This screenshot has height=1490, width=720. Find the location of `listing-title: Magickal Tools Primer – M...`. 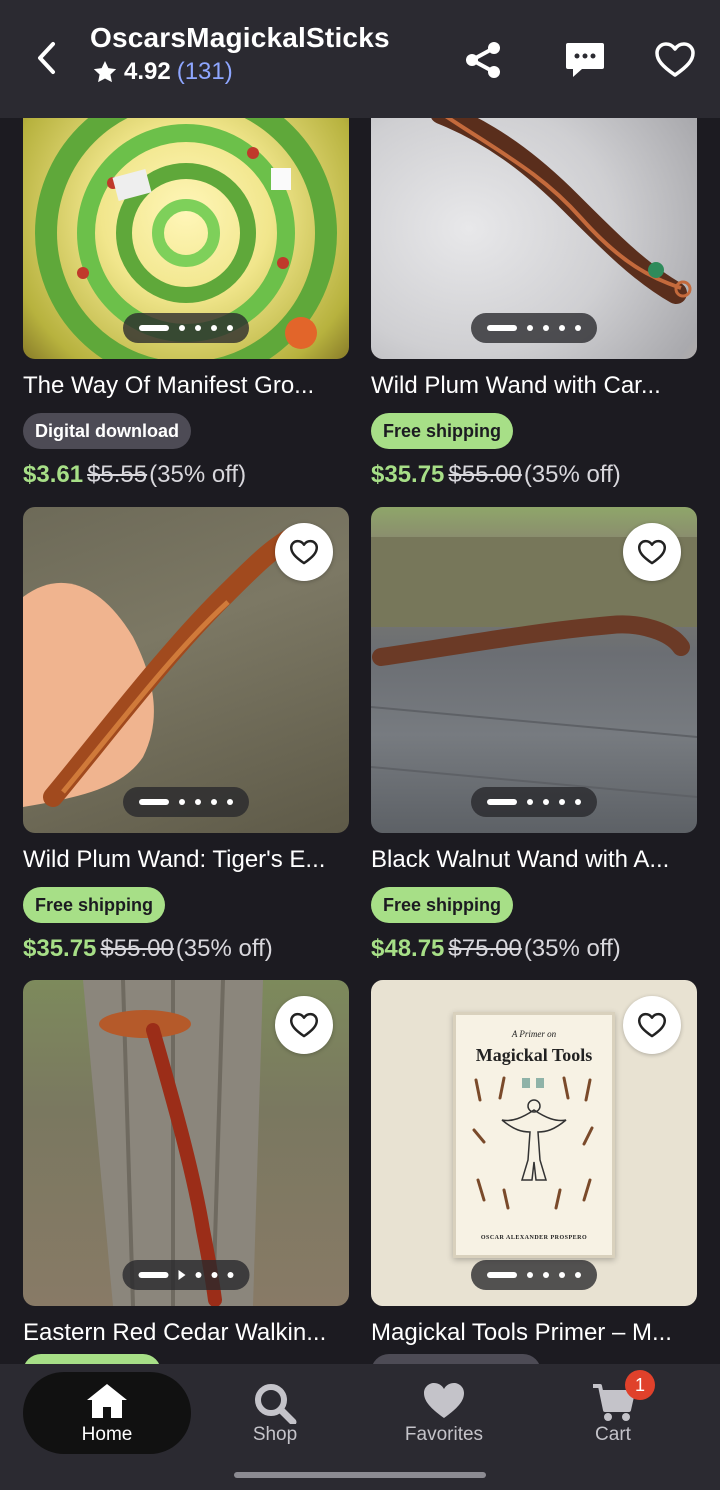

listing-title: Magickal Tools Primer – M... is located at coordinates (536, 1333).